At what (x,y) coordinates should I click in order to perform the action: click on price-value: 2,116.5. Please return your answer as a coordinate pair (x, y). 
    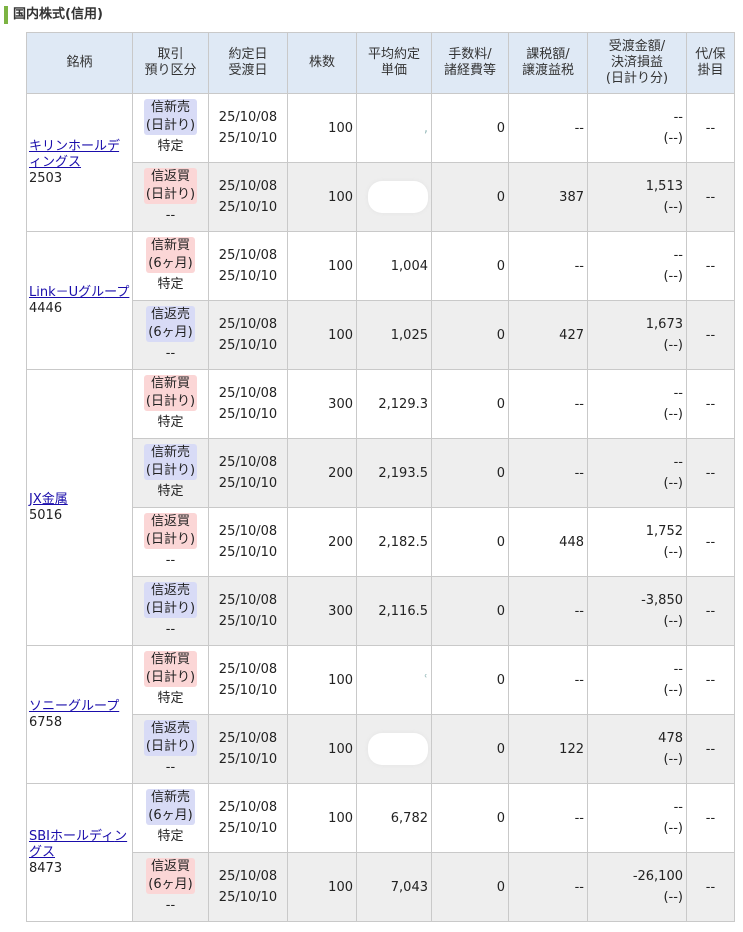
    Looking at the image, I should click on (403, 611).